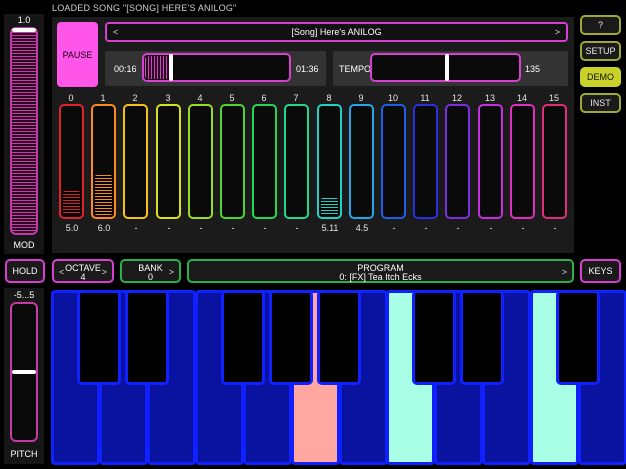 The image size is (626, 469). What do you see at coordinates (83, 271) in the screenshot?
I see `octave-selector: < OCTAVE 4 >` at bounding box center [83, 271].